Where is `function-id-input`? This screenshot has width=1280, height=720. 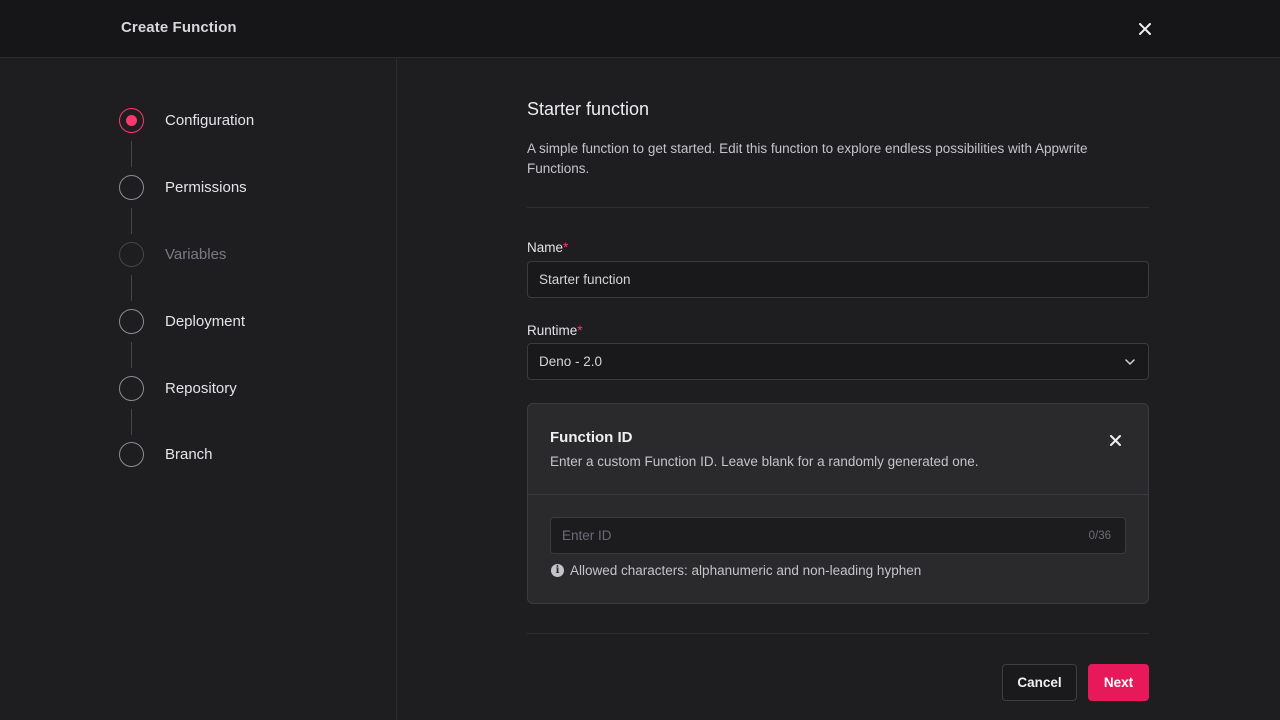
function-id-input is located at coordinates (802, 535).